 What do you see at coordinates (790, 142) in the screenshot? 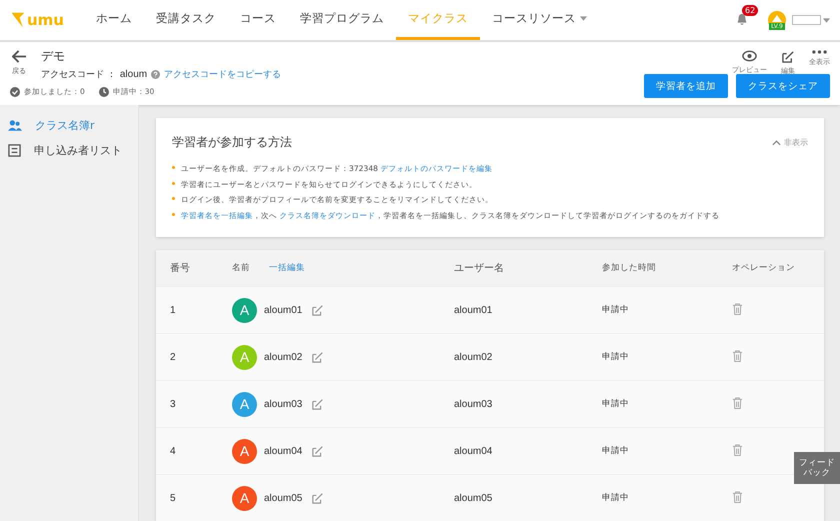
I see `hide-button: 非表示` at bounding box center [790, 142].